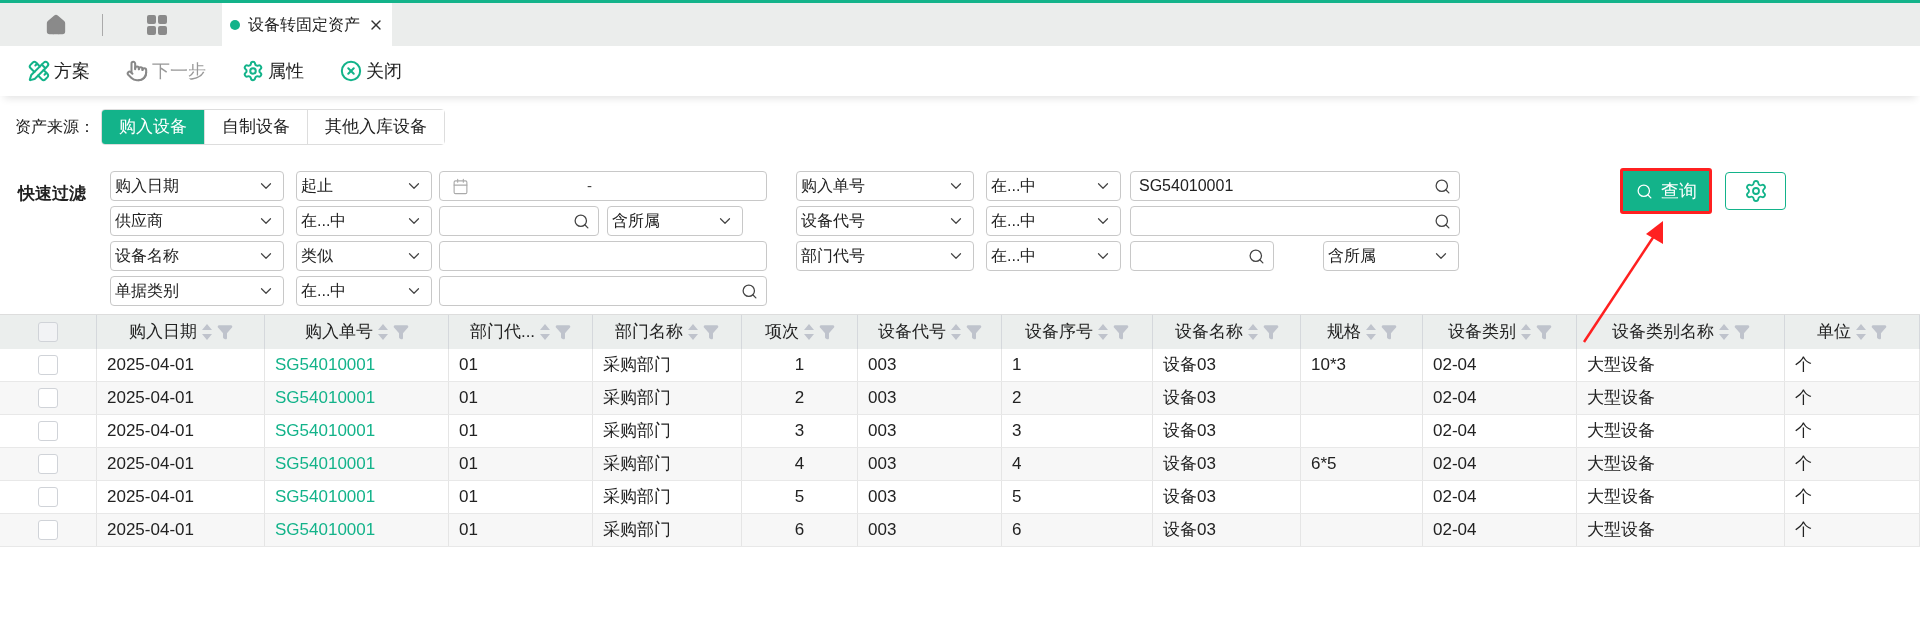  I want to click on page-tab: 设备转固定资产, so click(307, 24).